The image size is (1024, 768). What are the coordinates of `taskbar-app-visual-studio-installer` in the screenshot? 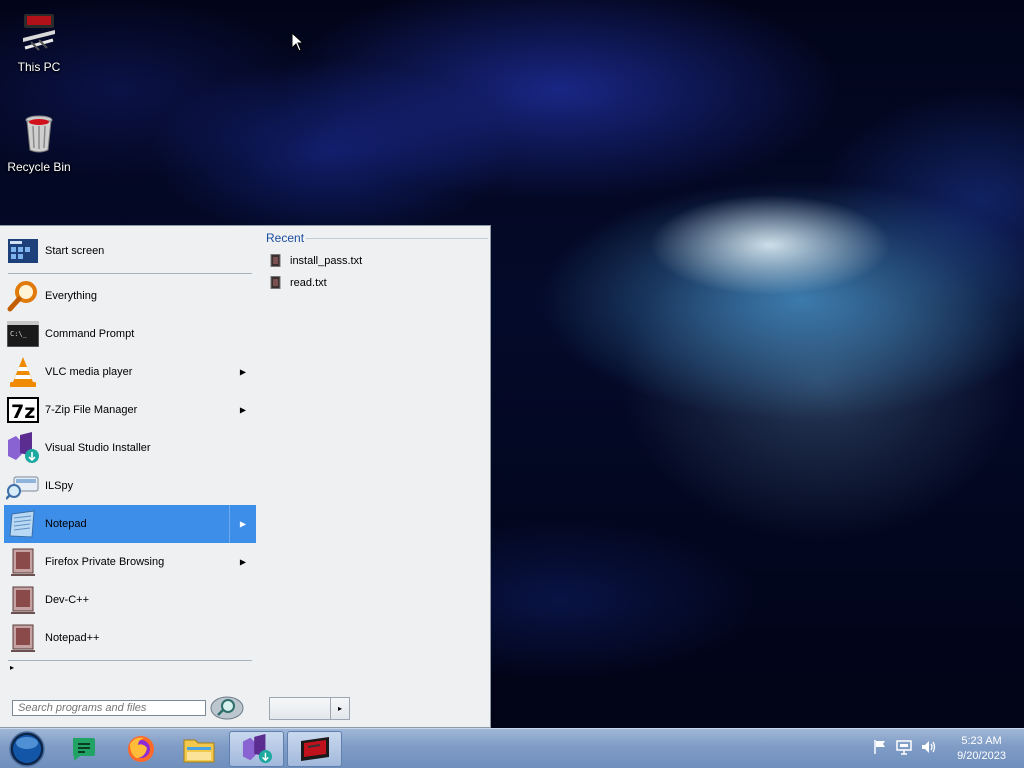 It's located at (256, 749).